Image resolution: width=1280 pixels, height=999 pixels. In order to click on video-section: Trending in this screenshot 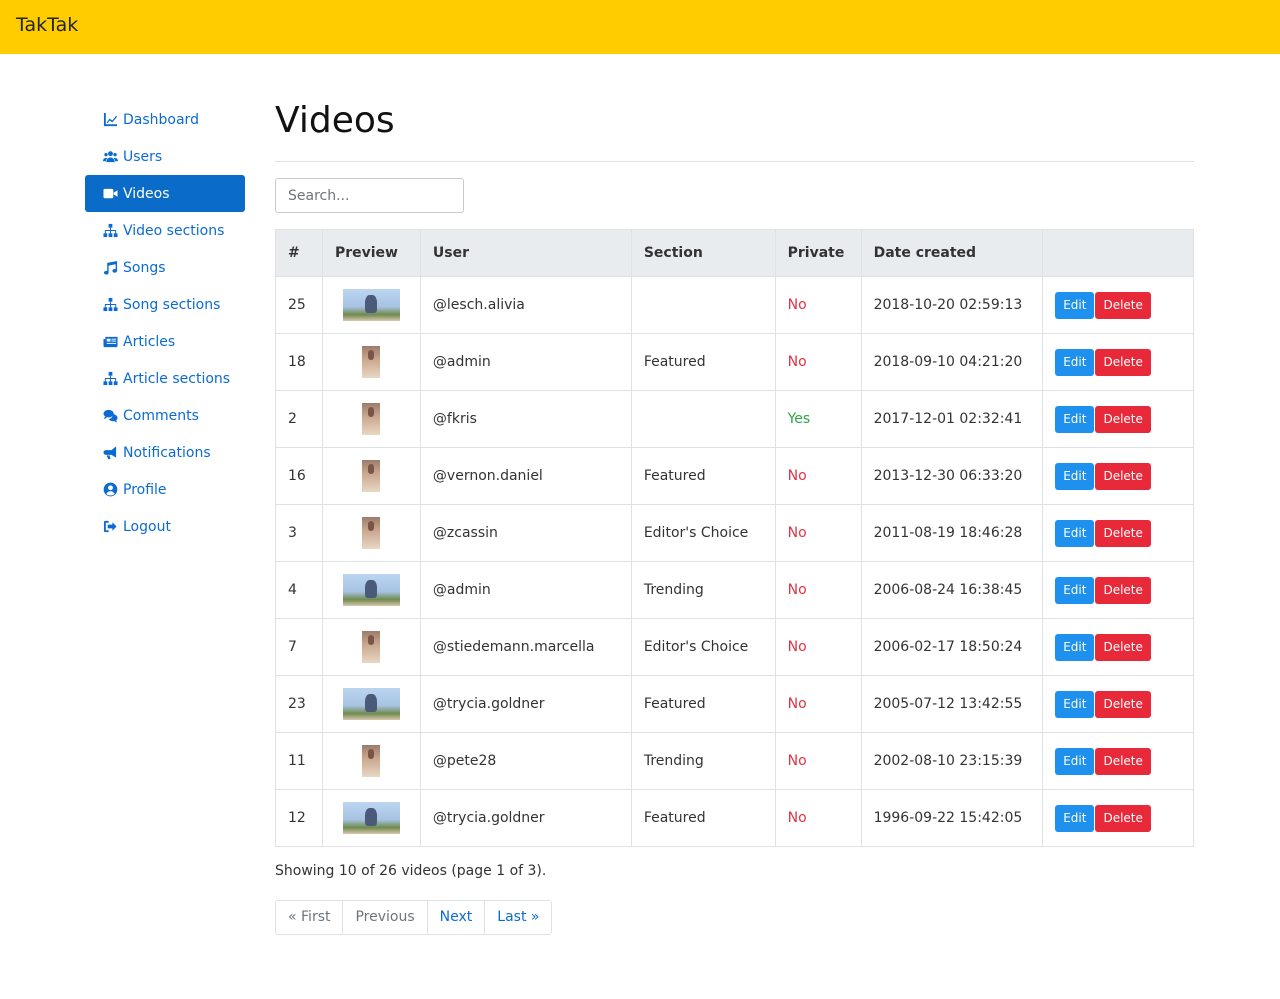, I will do `click(703, 761)`.